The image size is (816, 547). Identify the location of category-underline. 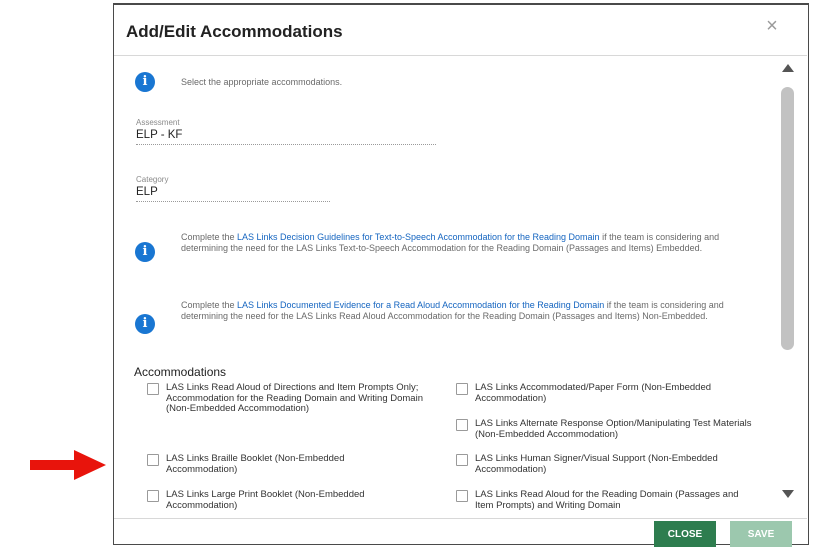
(233, 201).